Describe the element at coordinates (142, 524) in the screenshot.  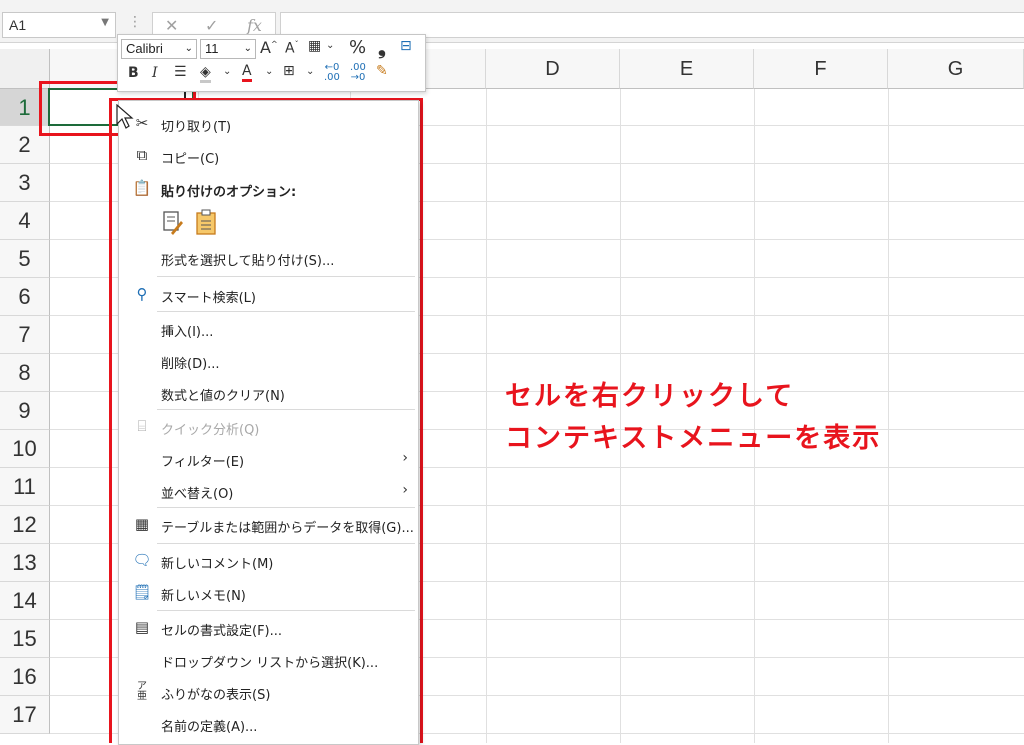
I see `table-icon: ▦` at that location.